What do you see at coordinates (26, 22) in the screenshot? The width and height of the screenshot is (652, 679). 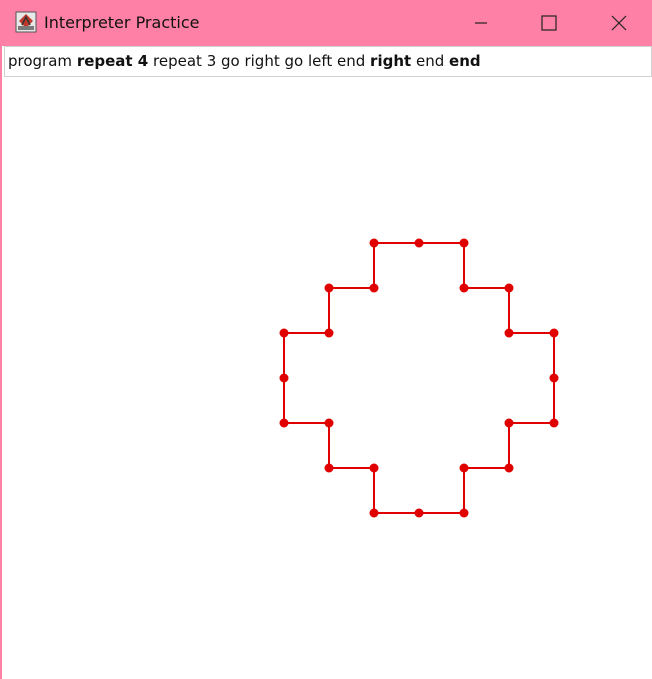 I see `java-app-icon` at bounding box center [26, 22].